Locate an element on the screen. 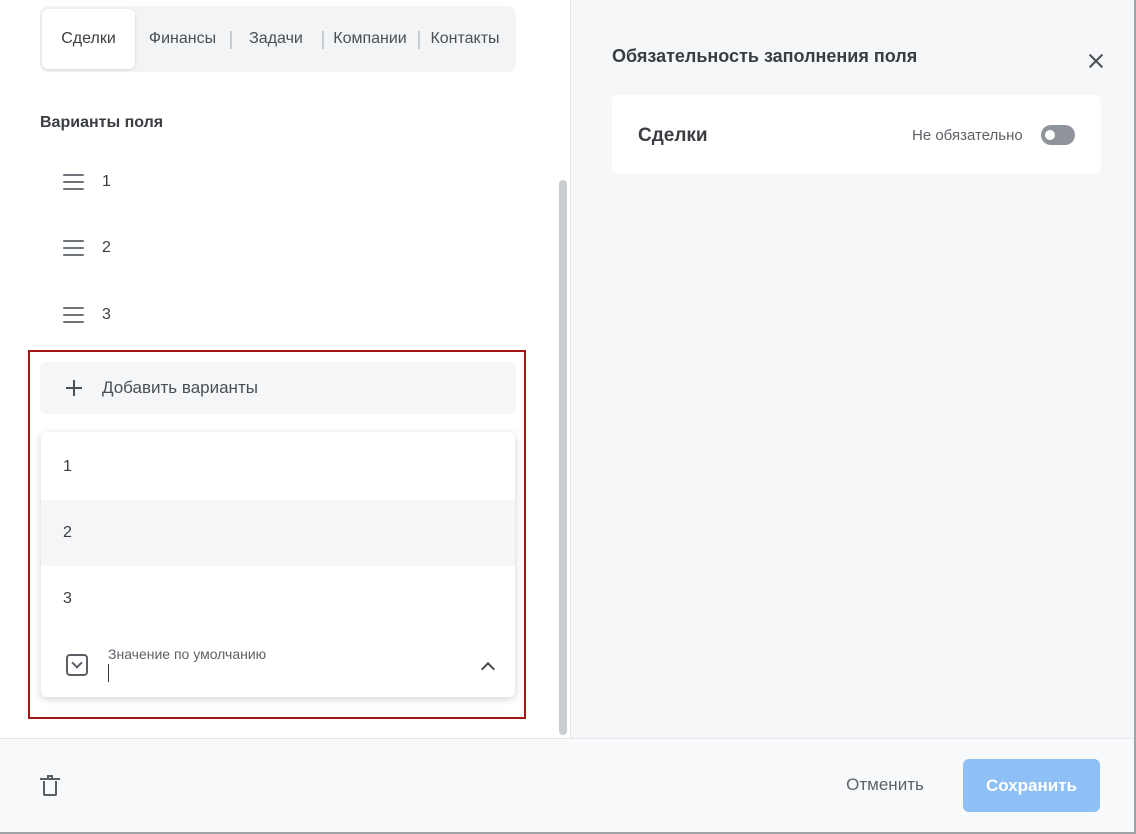  variant-item: 2 is located at coordinates (86, 248).